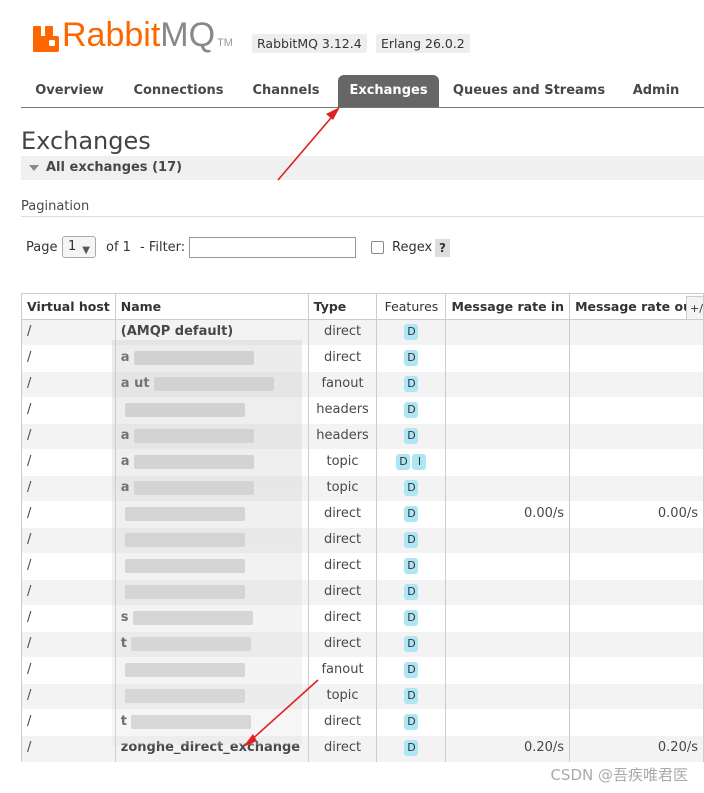 Image resolution: width=704 pixels, height=793 pixels. I want to click on cell-exchange-name: zonghe_direct_exchange, so click(211, 748).